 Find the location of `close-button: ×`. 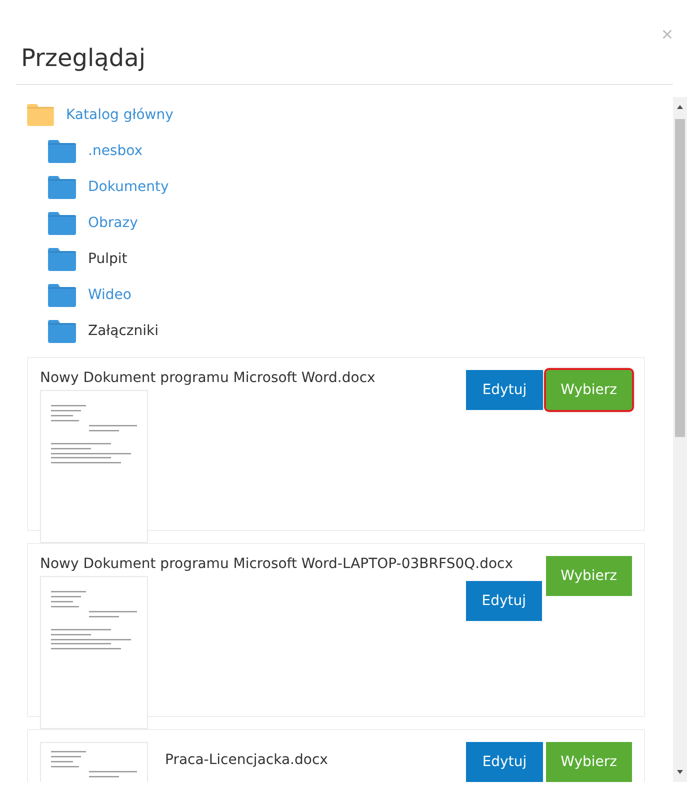

close-button: × is located at coordinates (667, 35).